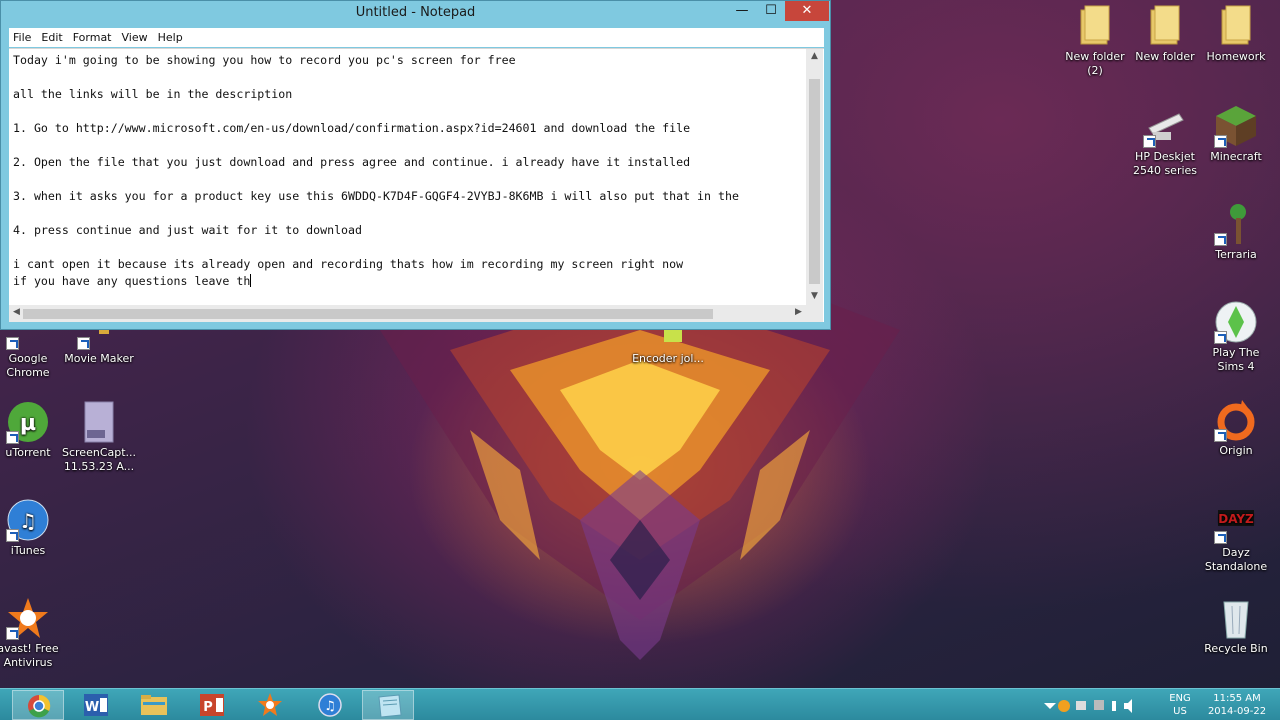  I want to click on scroll-up-arrow-icon: ▲, so click(814, 56).